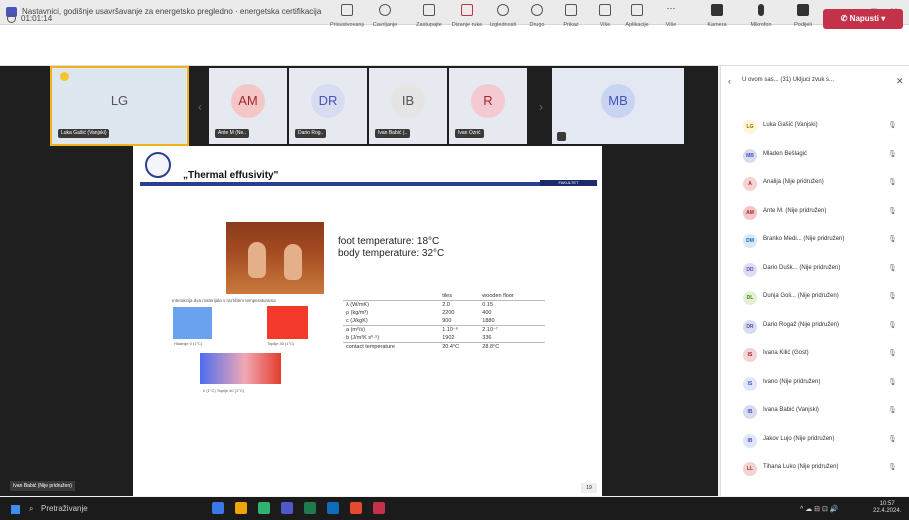 This screenshot has width=909, height=520. I want to click on more-button: ··· Više, so click(671, 16).